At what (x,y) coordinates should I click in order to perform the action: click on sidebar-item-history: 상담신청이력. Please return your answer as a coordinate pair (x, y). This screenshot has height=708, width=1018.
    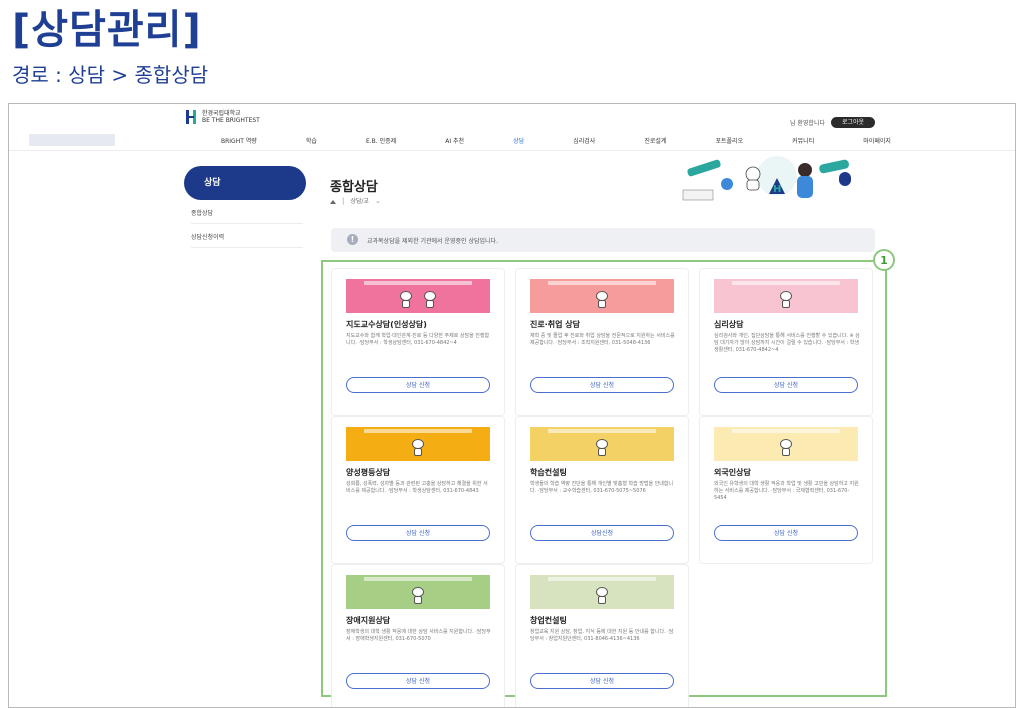
    Looking at the image, I should click on (247, 240).